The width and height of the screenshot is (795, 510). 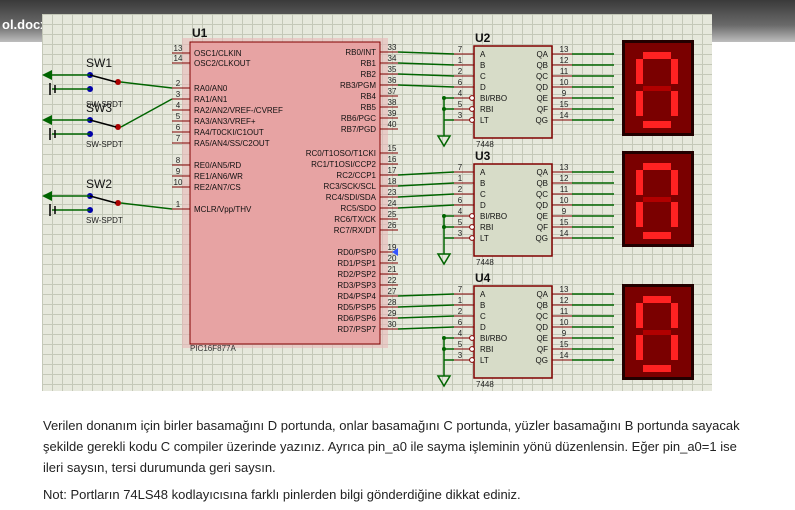 What do you see at coordinates (178, 83) in the screenshot?
I see `u1-pin-num: 2` at bounding box center [178, 83].